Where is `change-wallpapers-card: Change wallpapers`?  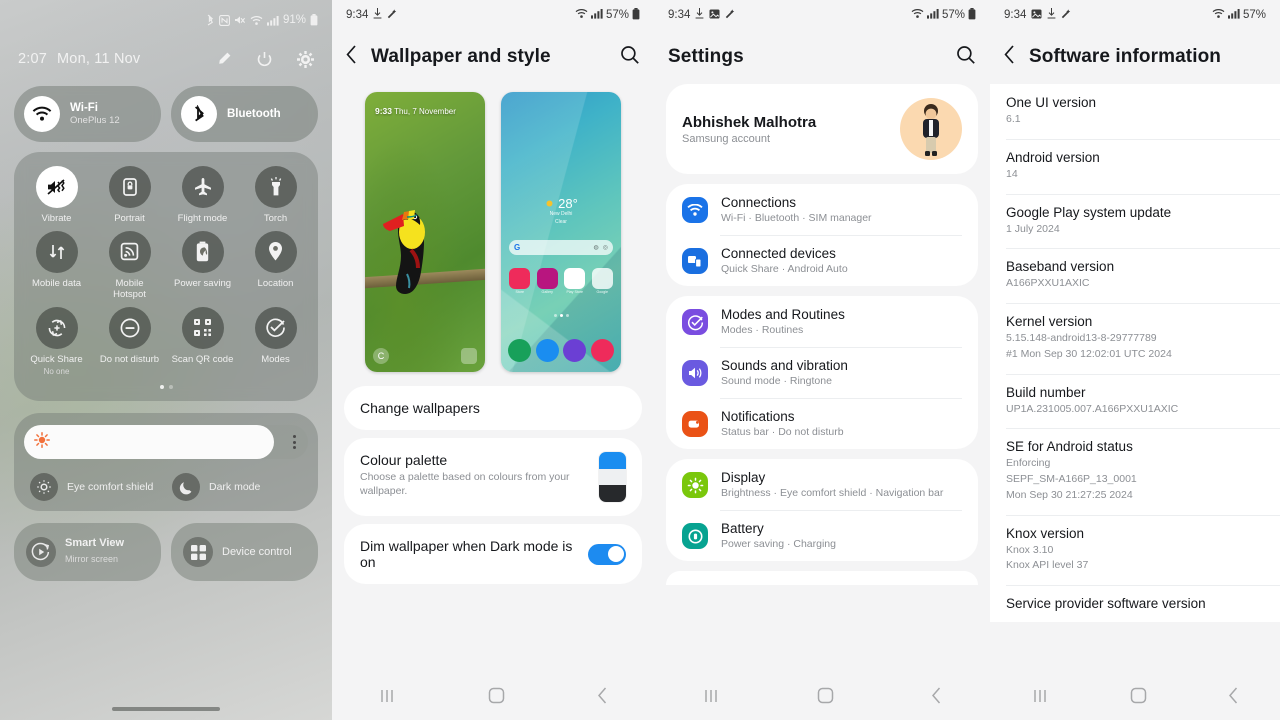
change-wallpapers-card: Change wallpapers is located at coordinates (493, 408).